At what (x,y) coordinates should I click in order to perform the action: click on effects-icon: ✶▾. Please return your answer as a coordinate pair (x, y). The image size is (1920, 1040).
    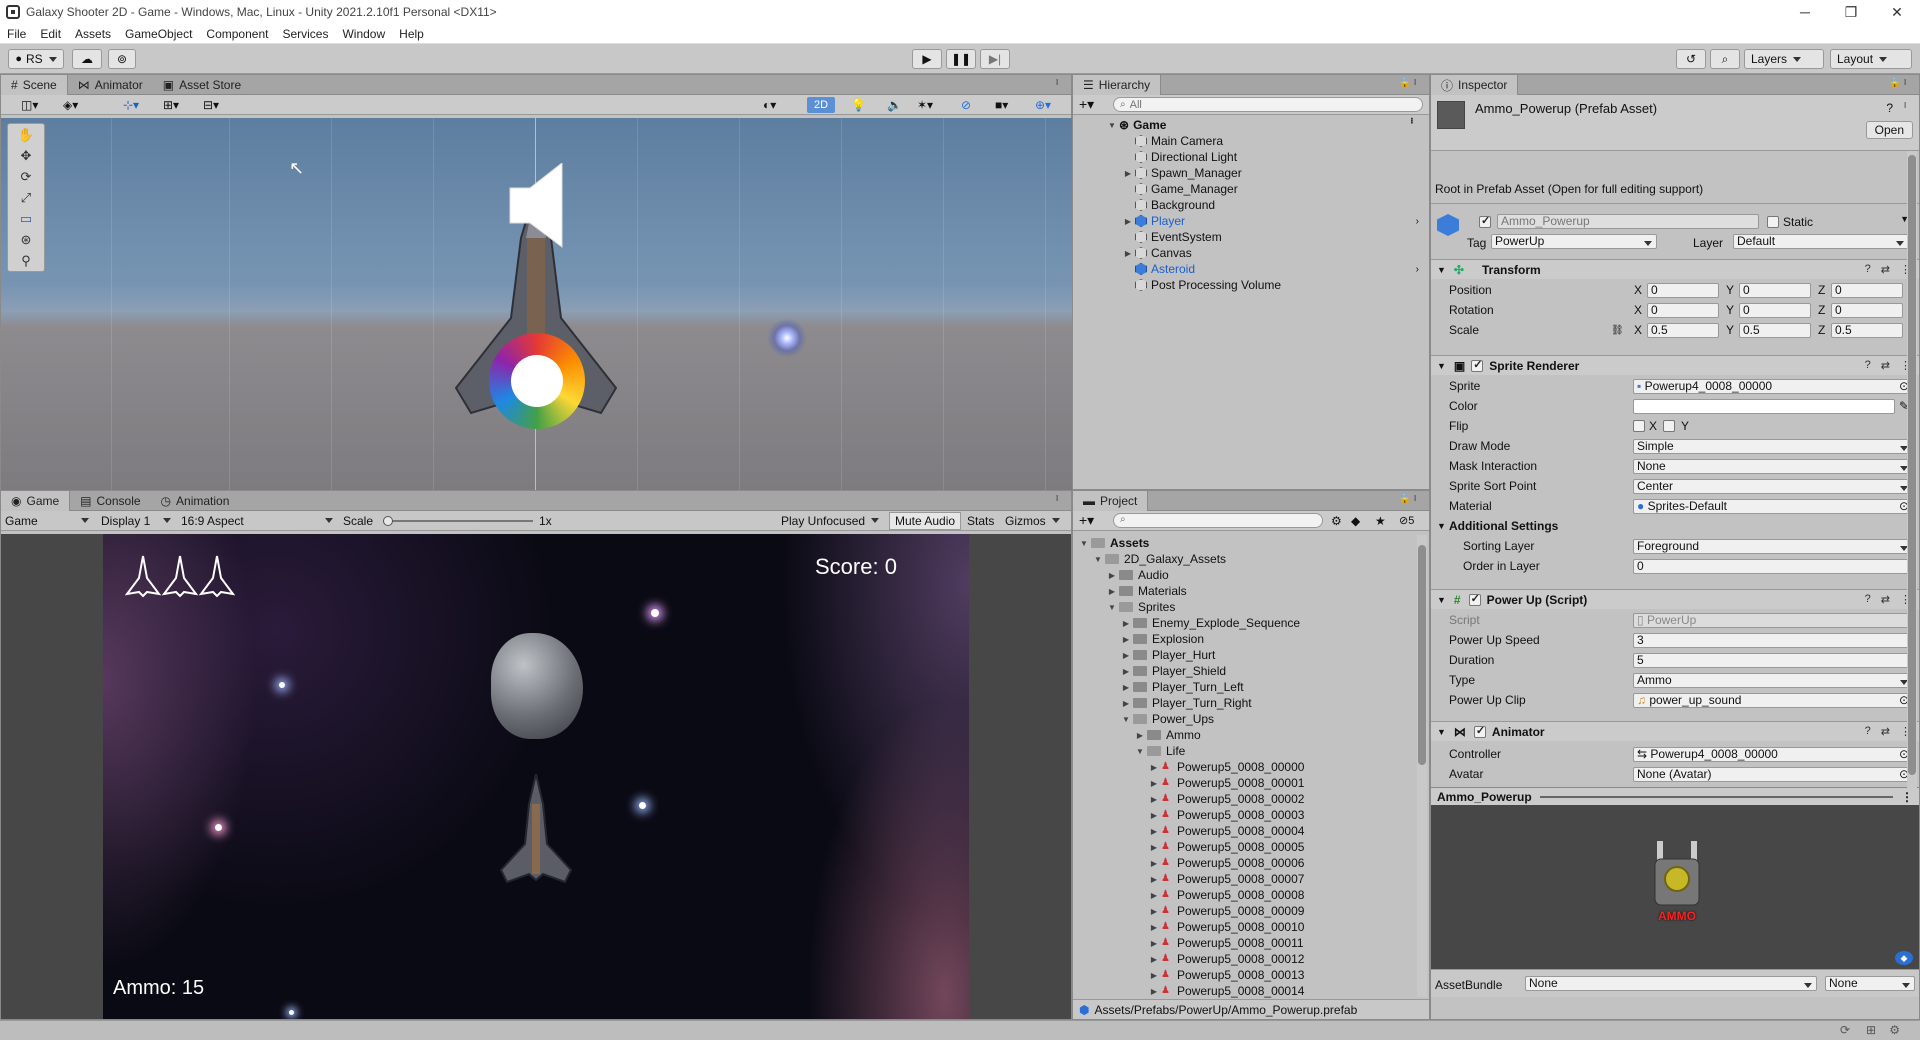
    Looking at the image, I should click on (925, 105).